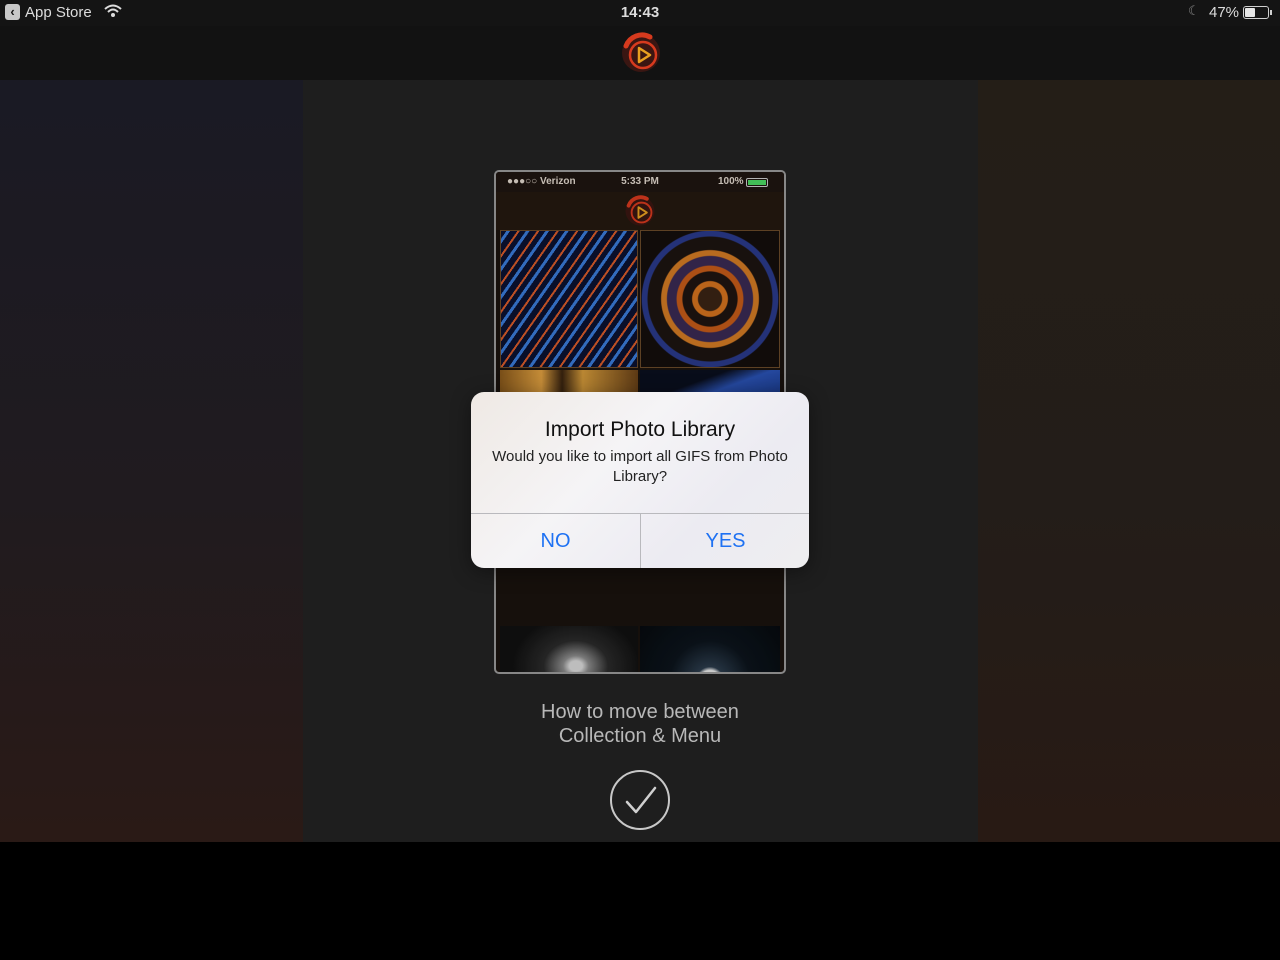 The width and height of the screenshot is (1280, 960). I want to click on battery-tip, so click(1271, 12).